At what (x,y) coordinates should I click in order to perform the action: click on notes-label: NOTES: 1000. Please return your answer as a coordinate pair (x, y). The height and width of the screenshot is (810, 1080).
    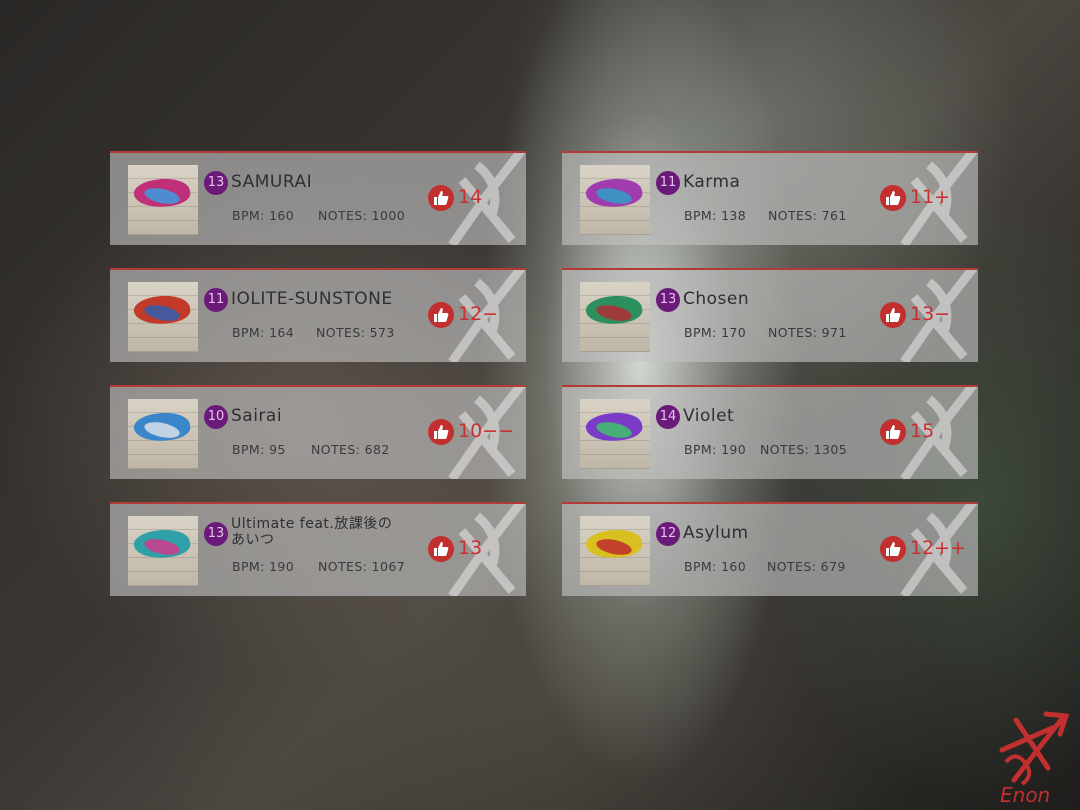
    Looking at the image, I should click on (362, 215).